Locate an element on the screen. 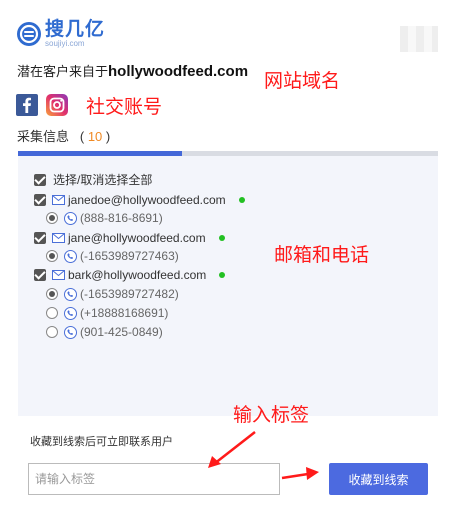  email-row: jane@hollywoodfeed.com is located at coordinates (129, 238).